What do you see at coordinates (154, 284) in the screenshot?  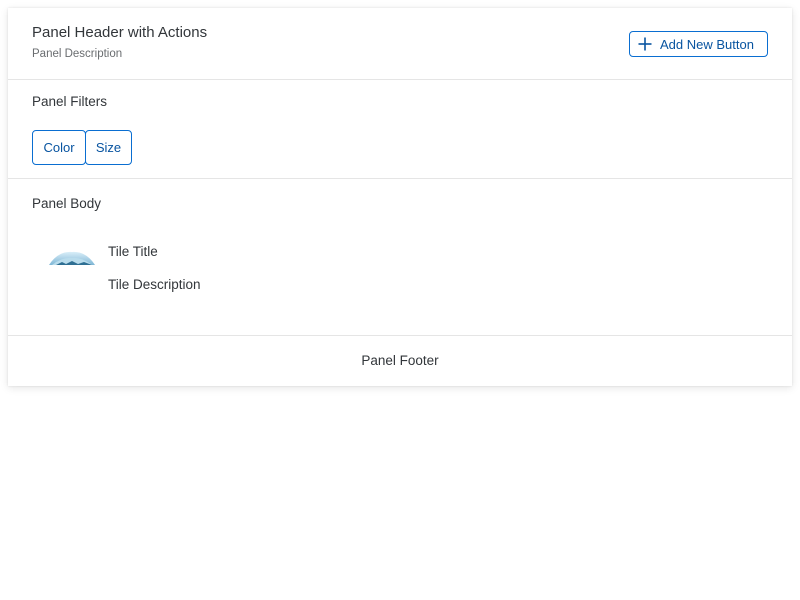 I see `tile-description: Tile Description` at bounding box center [154, 284].